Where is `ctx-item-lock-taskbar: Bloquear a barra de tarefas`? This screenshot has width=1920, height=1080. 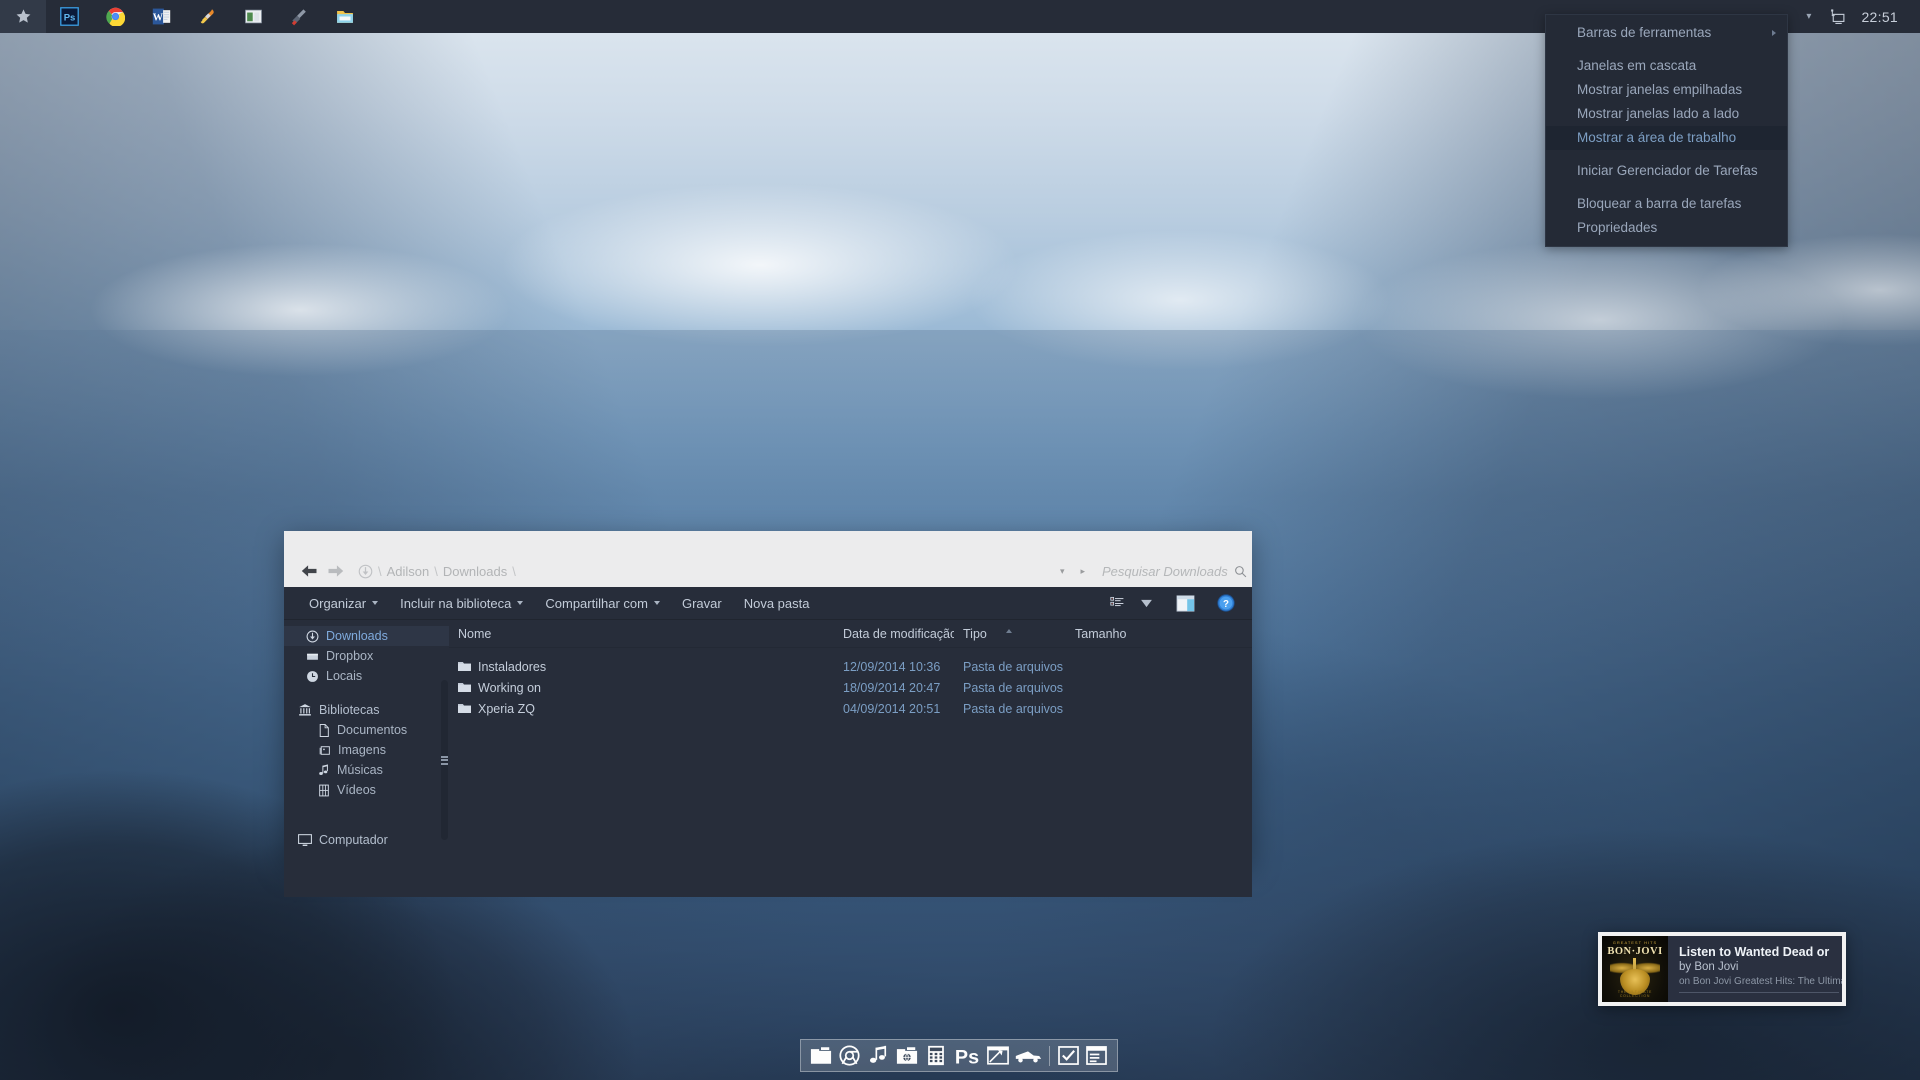 ctx-item-lock-taskbar: Bloquear a barra de tarefas is located at coordinates (1666, 204).